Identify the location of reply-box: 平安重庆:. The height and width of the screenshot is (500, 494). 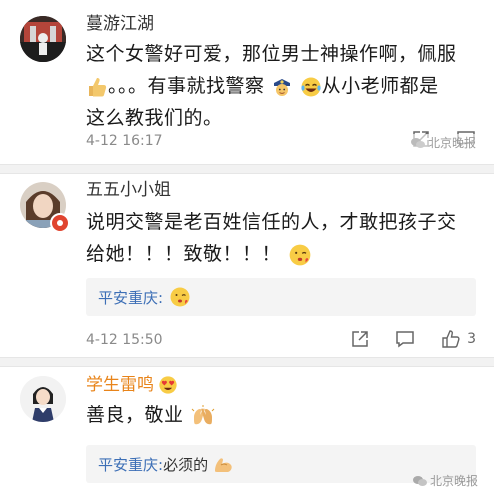
(281, 297).